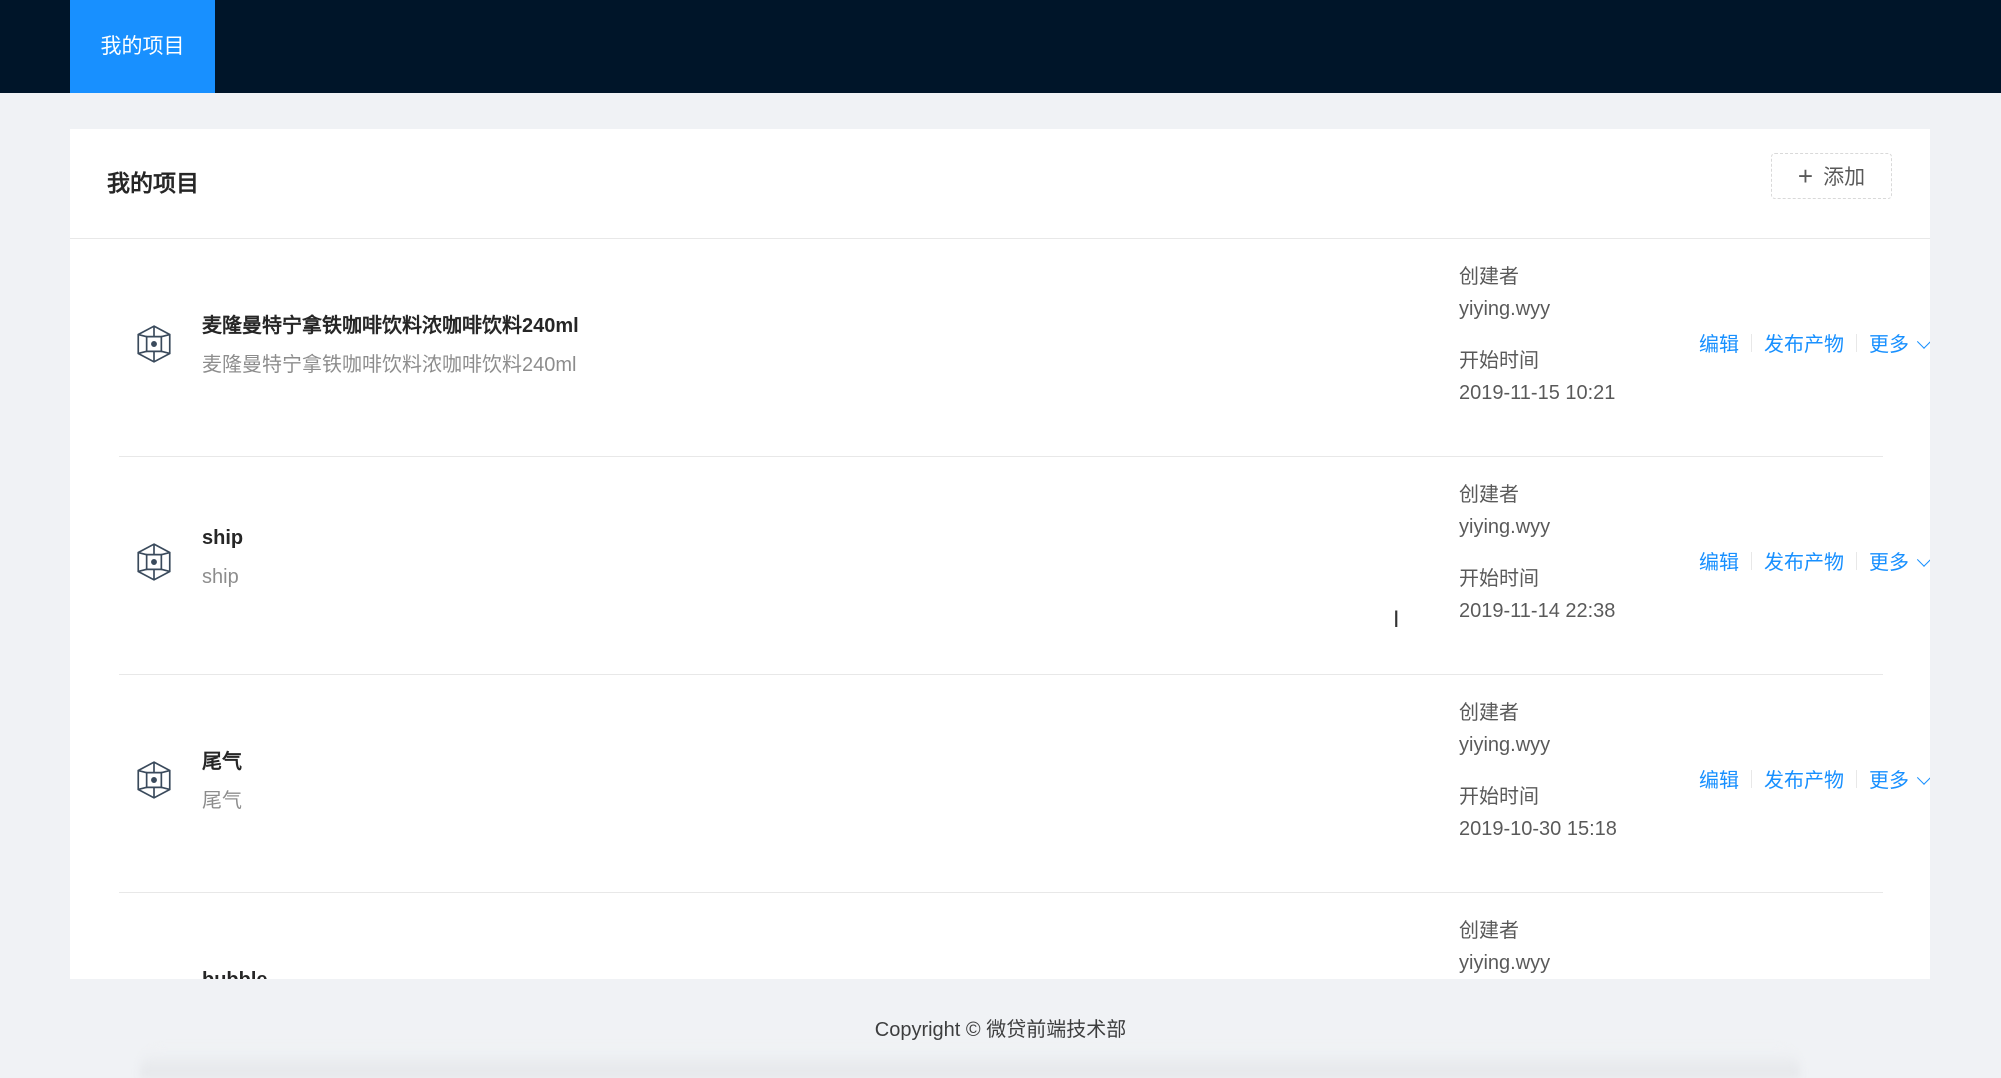 This screenshot has height=1078, width=2001. What do you see at coordinates (235, 974) in the screenshot?
I see `project-title: bubble` at bounding box center [235, 974].